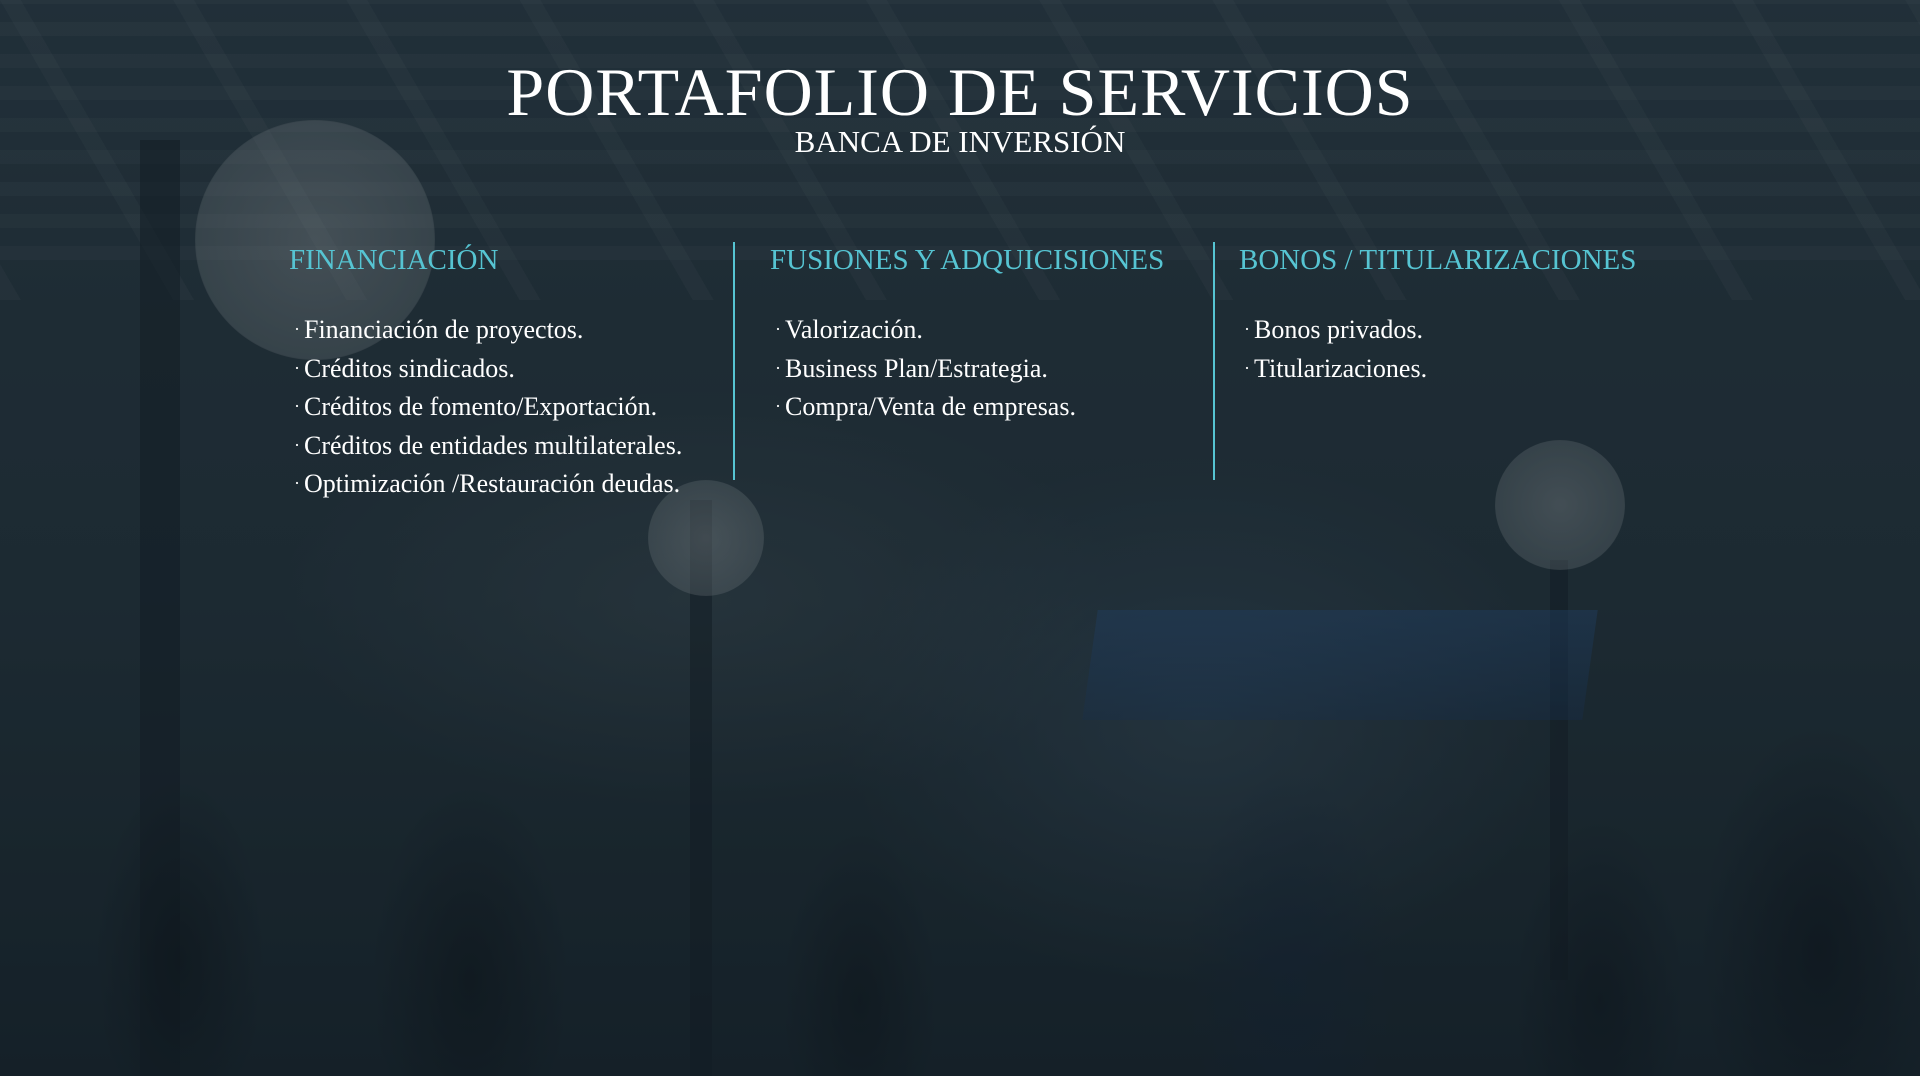 The width and height of the screenshot is (1920, 1076). I want to click on column-title-fusiones: FUSIONES Y ADQUICISIONES, so click(967, 260).